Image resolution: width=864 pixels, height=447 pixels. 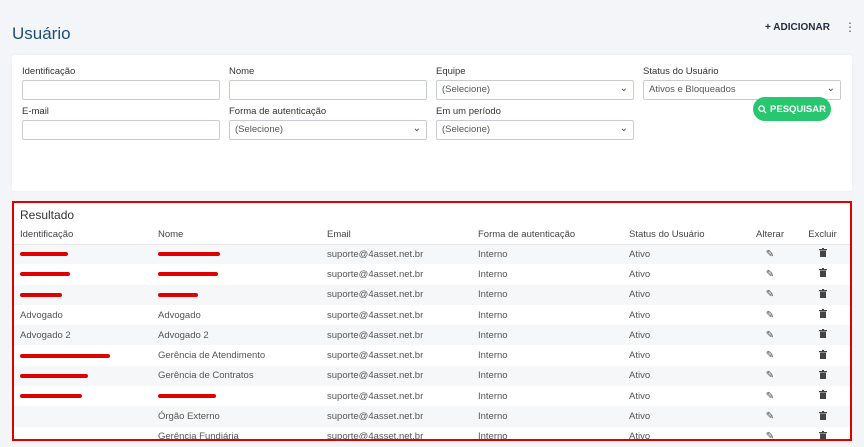 What do you see at coordinates (49, 71) in the screenshot?
I see `identificacao-label: Identificação` at bounding box center [49, 71].